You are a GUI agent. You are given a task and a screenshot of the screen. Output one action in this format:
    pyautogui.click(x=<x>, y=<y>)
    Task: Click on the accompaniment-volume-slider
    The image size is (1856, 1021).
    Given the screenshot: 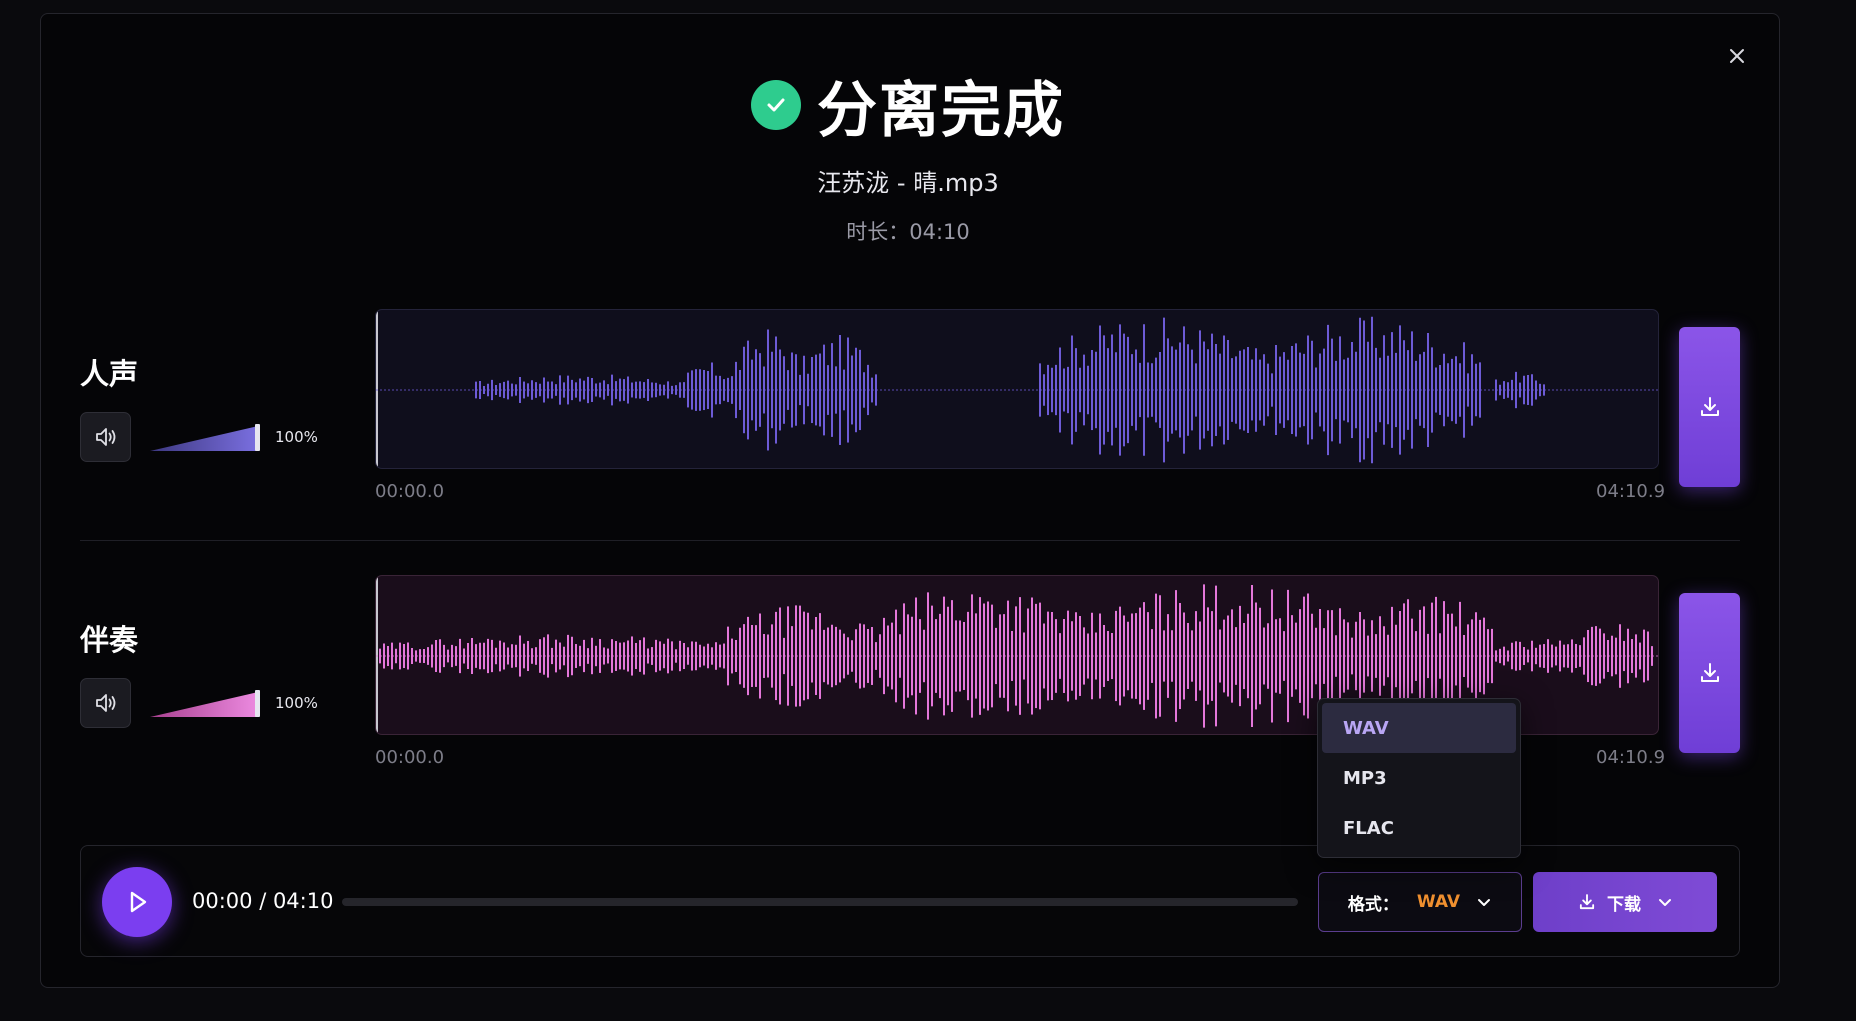 What is the action you would take?
    pyautogui.click(x=205, y=703)
    